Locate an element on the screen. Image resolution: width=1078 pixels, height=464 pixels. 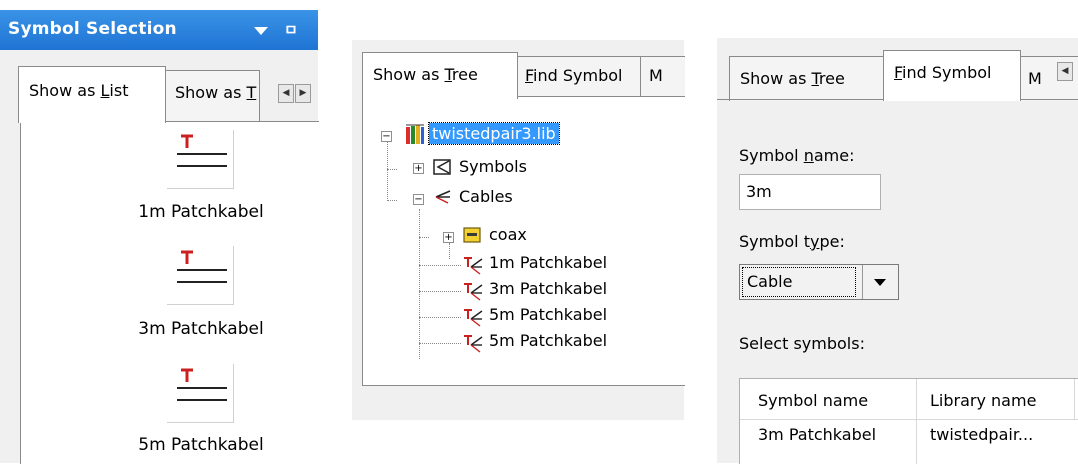
tree-node-root: twistedpair3.lib is located at coordinates (494, 133).